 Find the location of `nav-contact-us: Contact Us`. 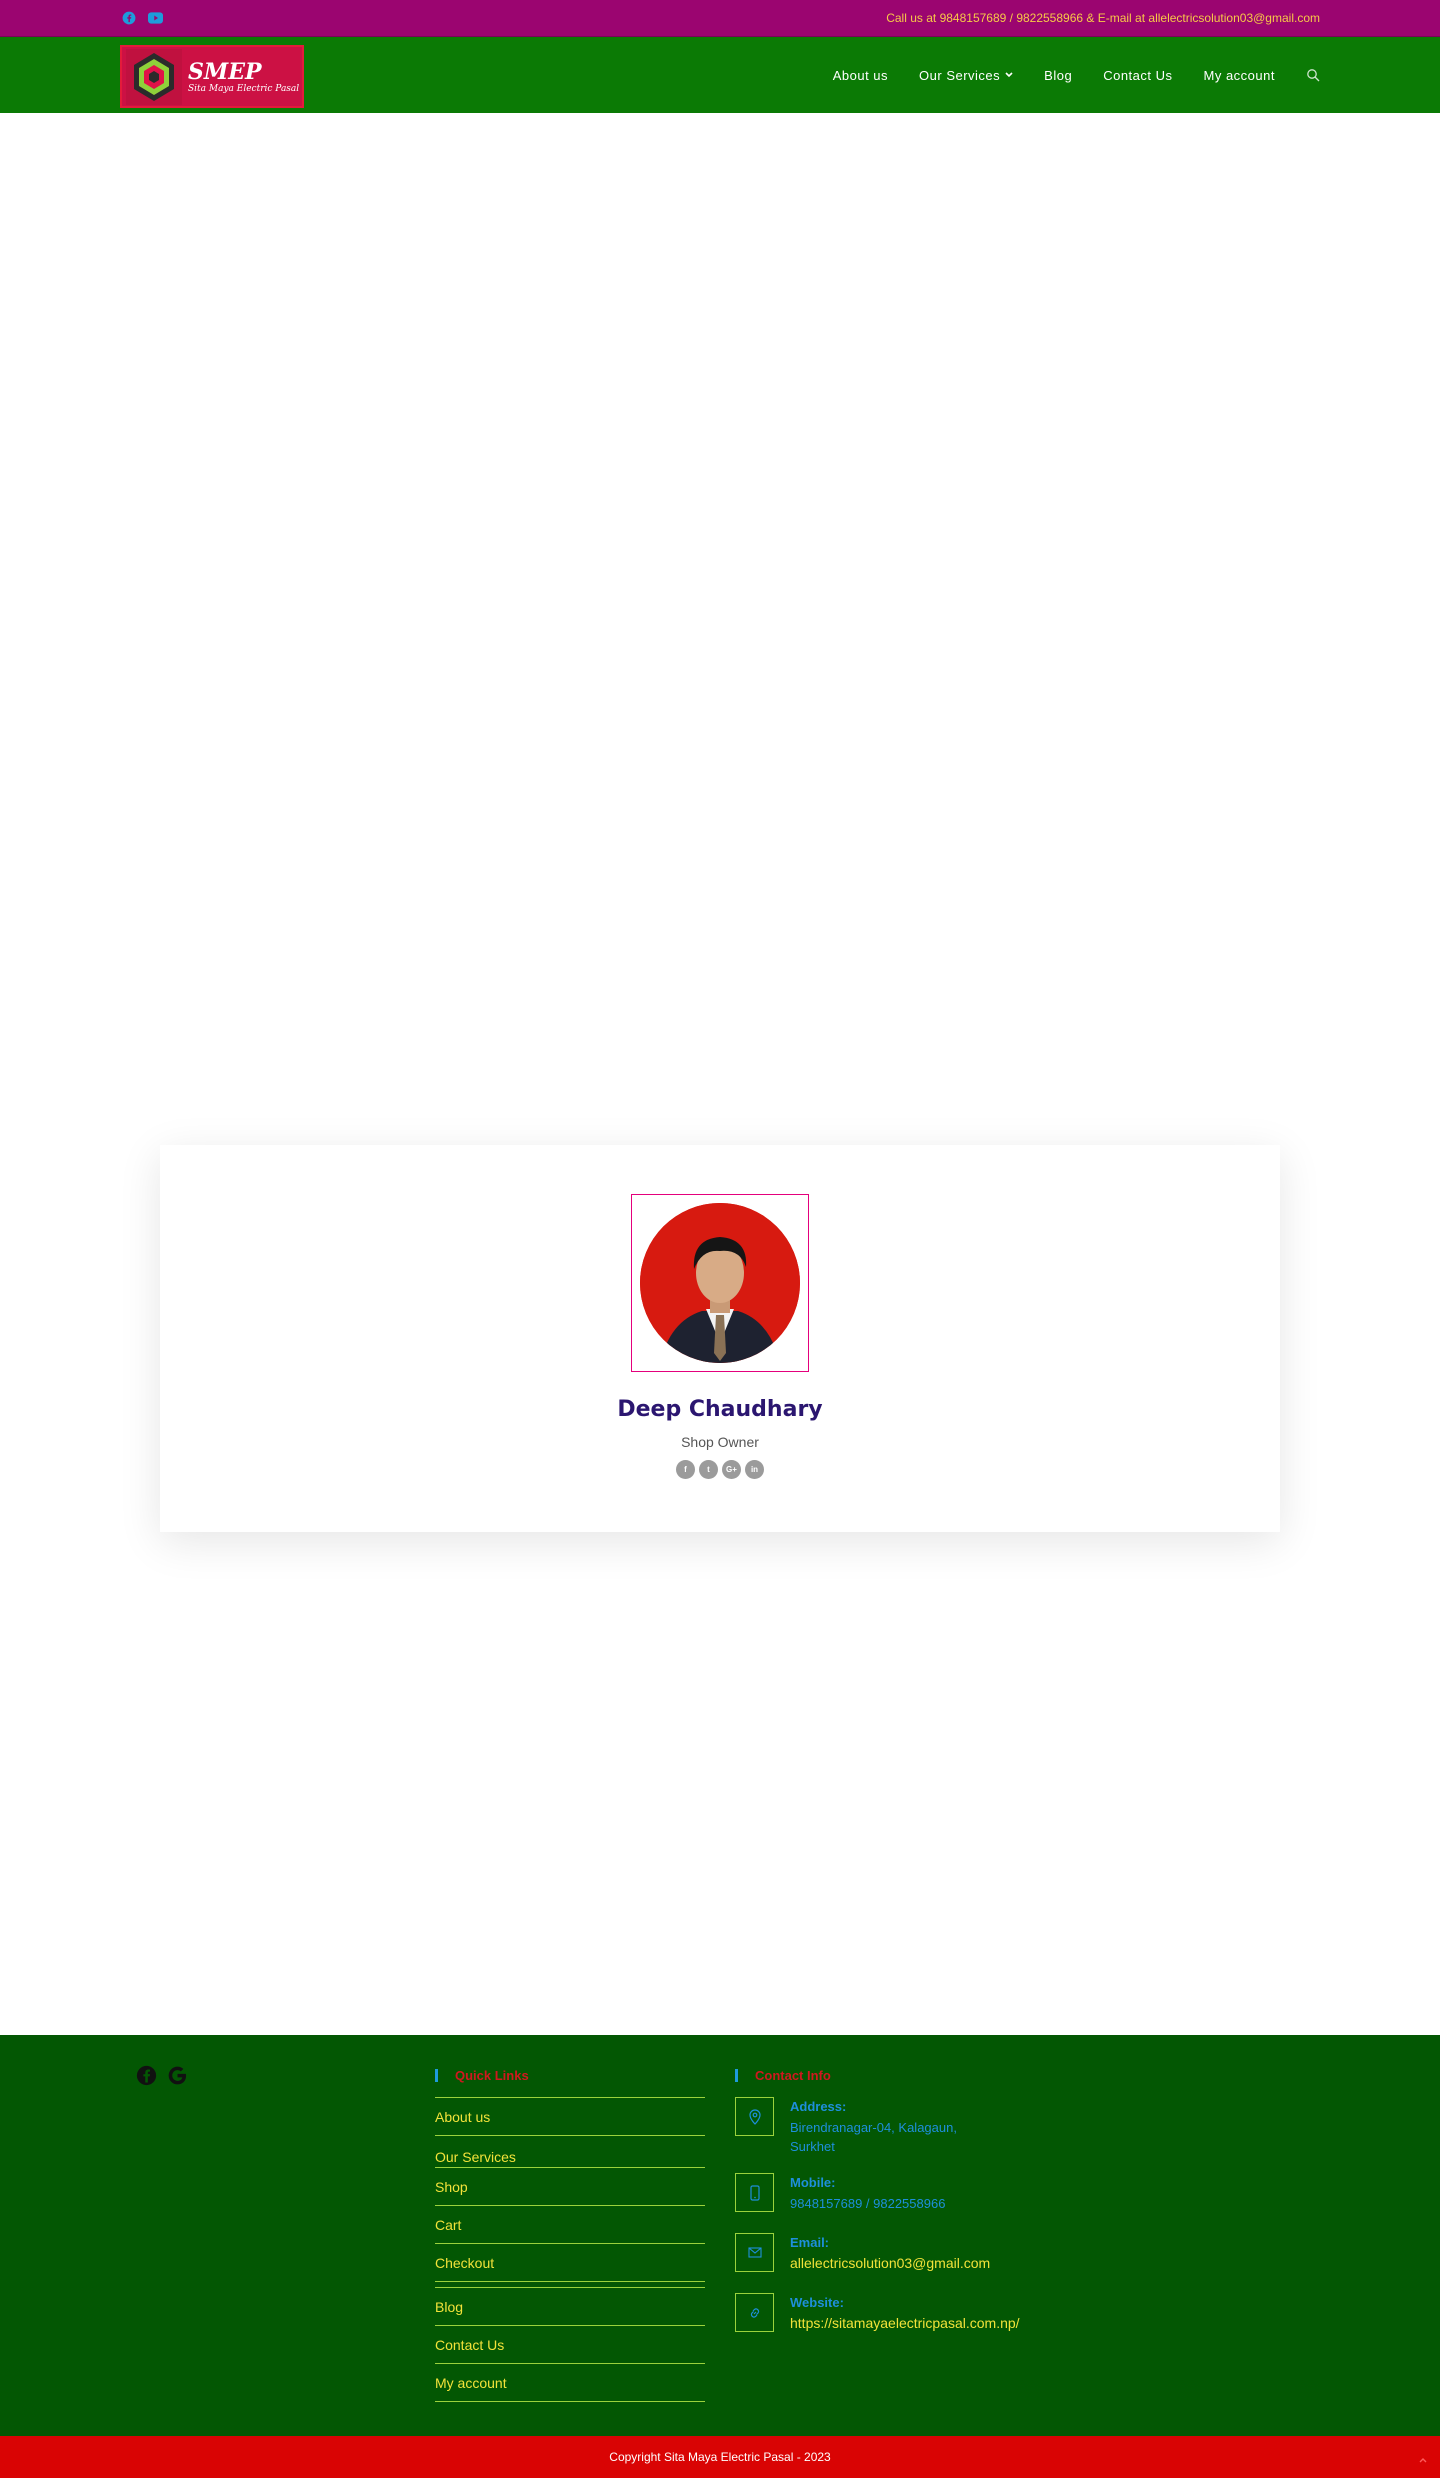

nav-contact-us: Contact Us is located at coordinates (1137, 75).